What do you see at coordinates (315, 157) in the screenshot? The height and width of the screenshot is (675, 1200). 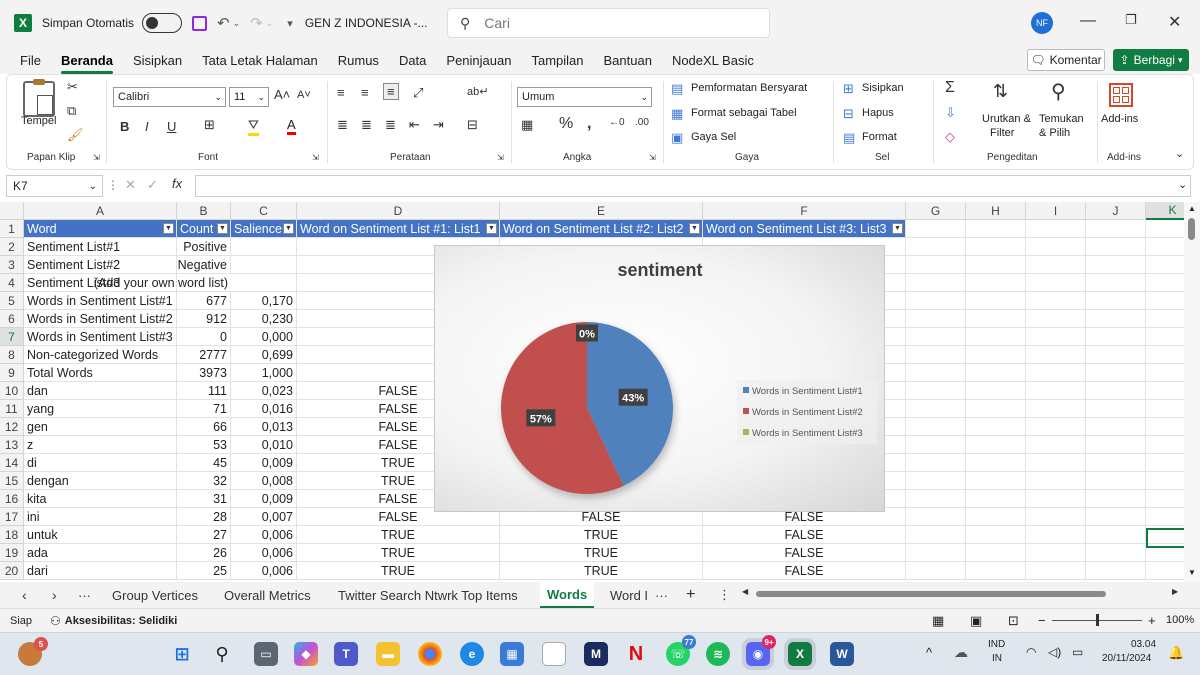 I see `font-launcher-icon: ⇲` at bounding box center [315, 157].